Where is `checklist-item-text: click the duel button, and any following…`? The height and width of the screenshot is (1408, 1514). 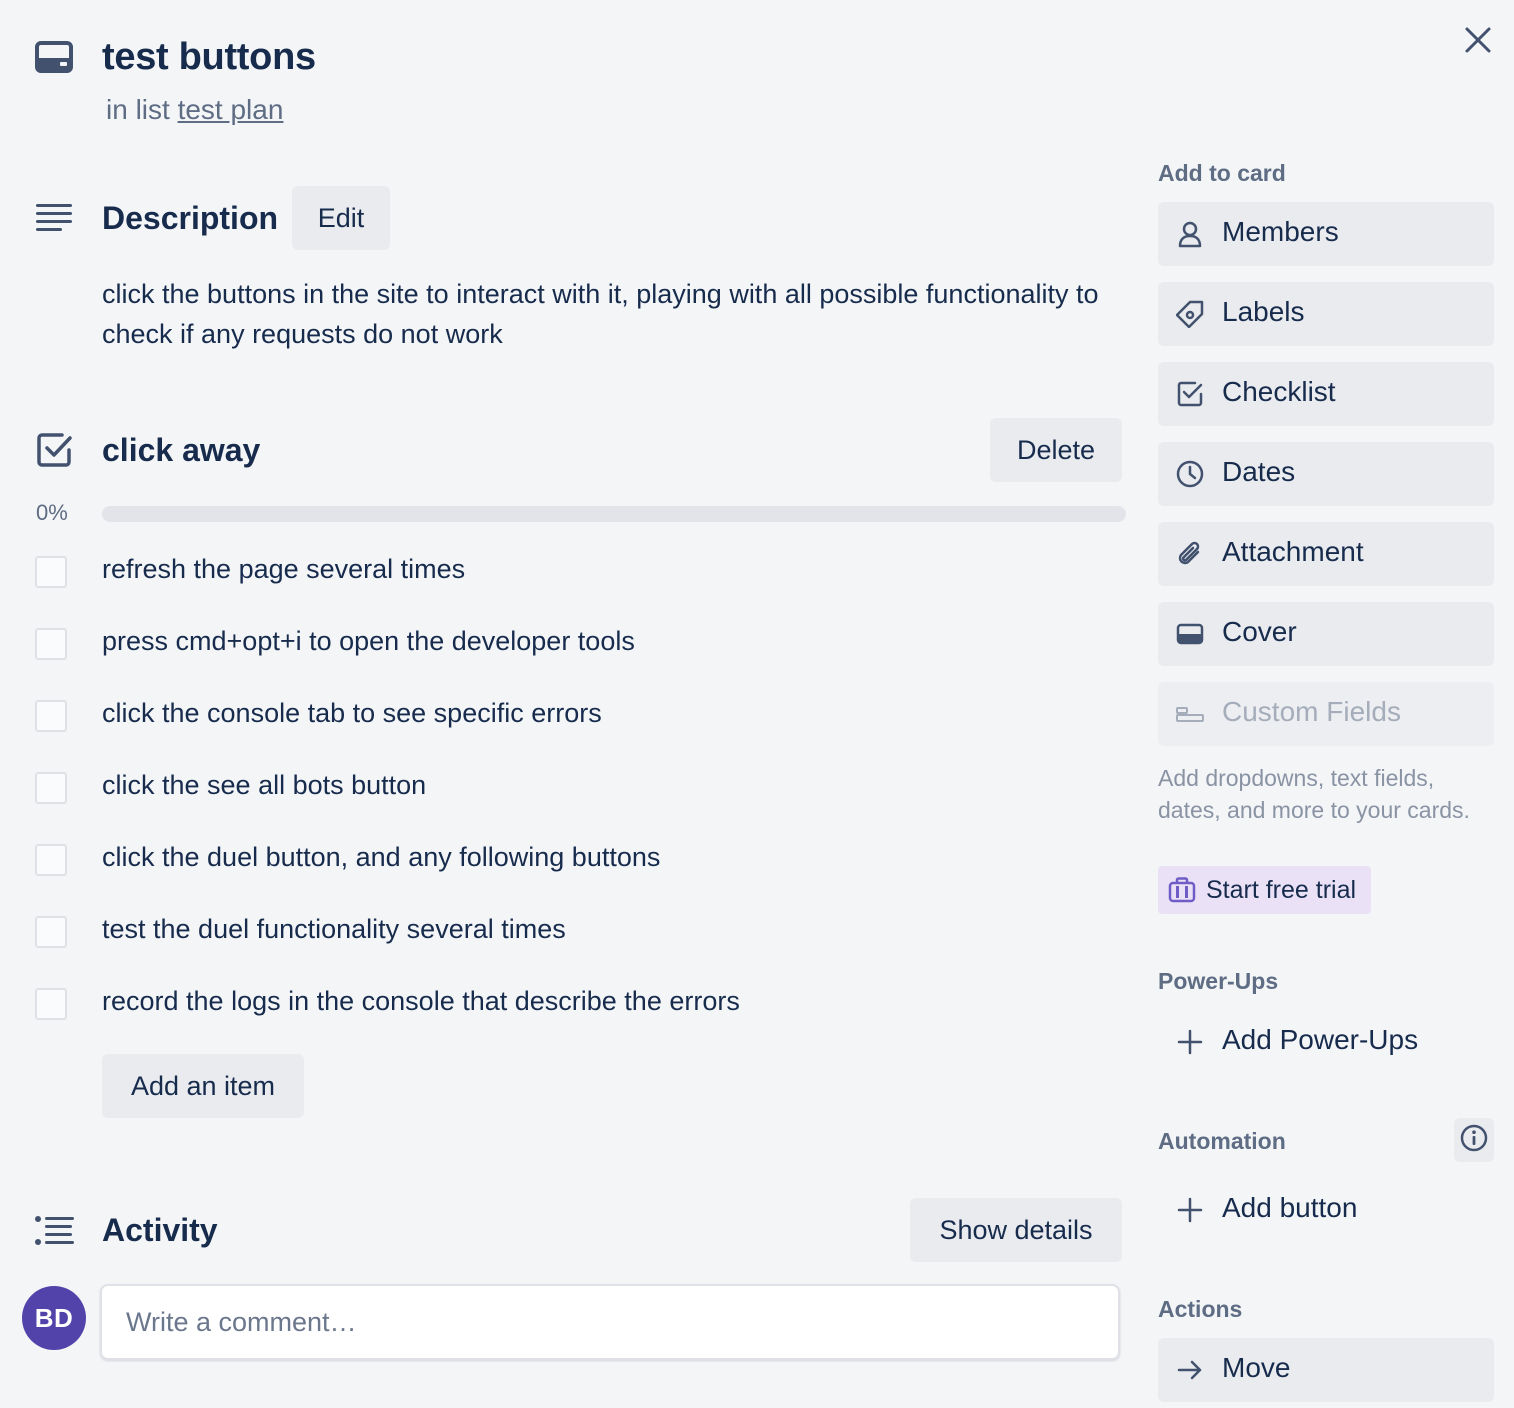
checklist-item-text: click the duel button, and any following… is located at coordinates (381, 857).